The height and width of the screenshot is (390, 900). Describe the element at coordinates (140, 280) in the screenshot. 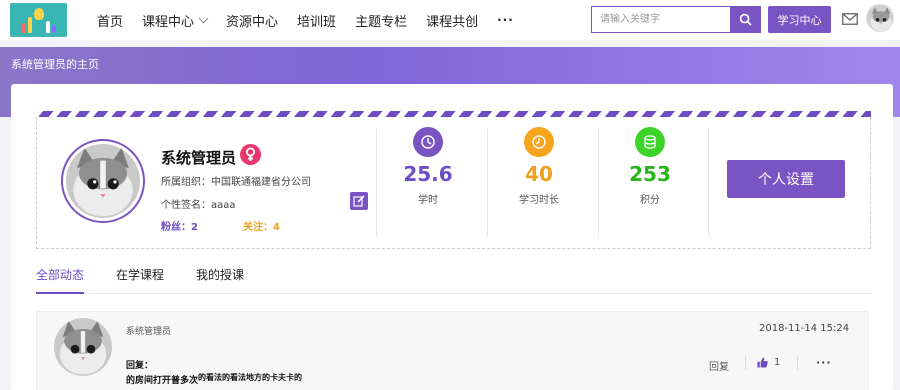

I see `tab-learning-courses: 在学课程` at that location.